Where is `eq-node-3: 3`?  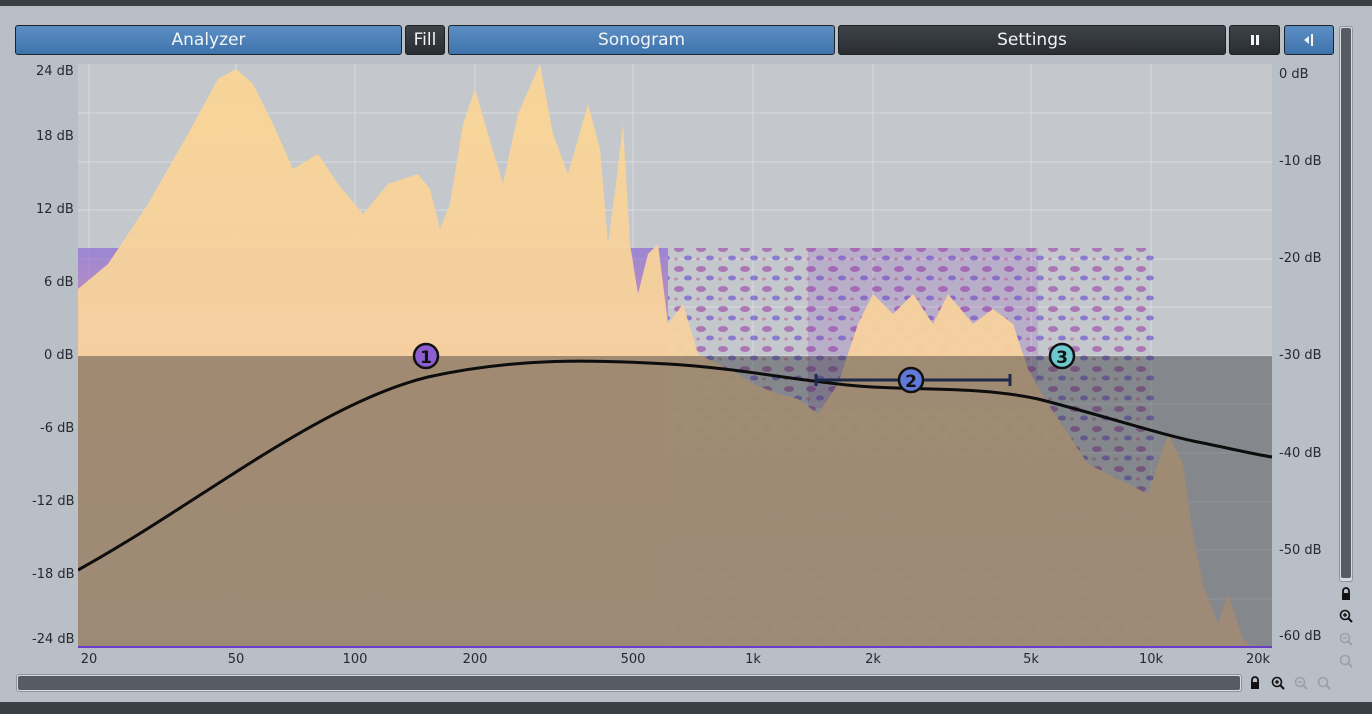 eq-node-3: 3 is located at coordinates (1062, 356).